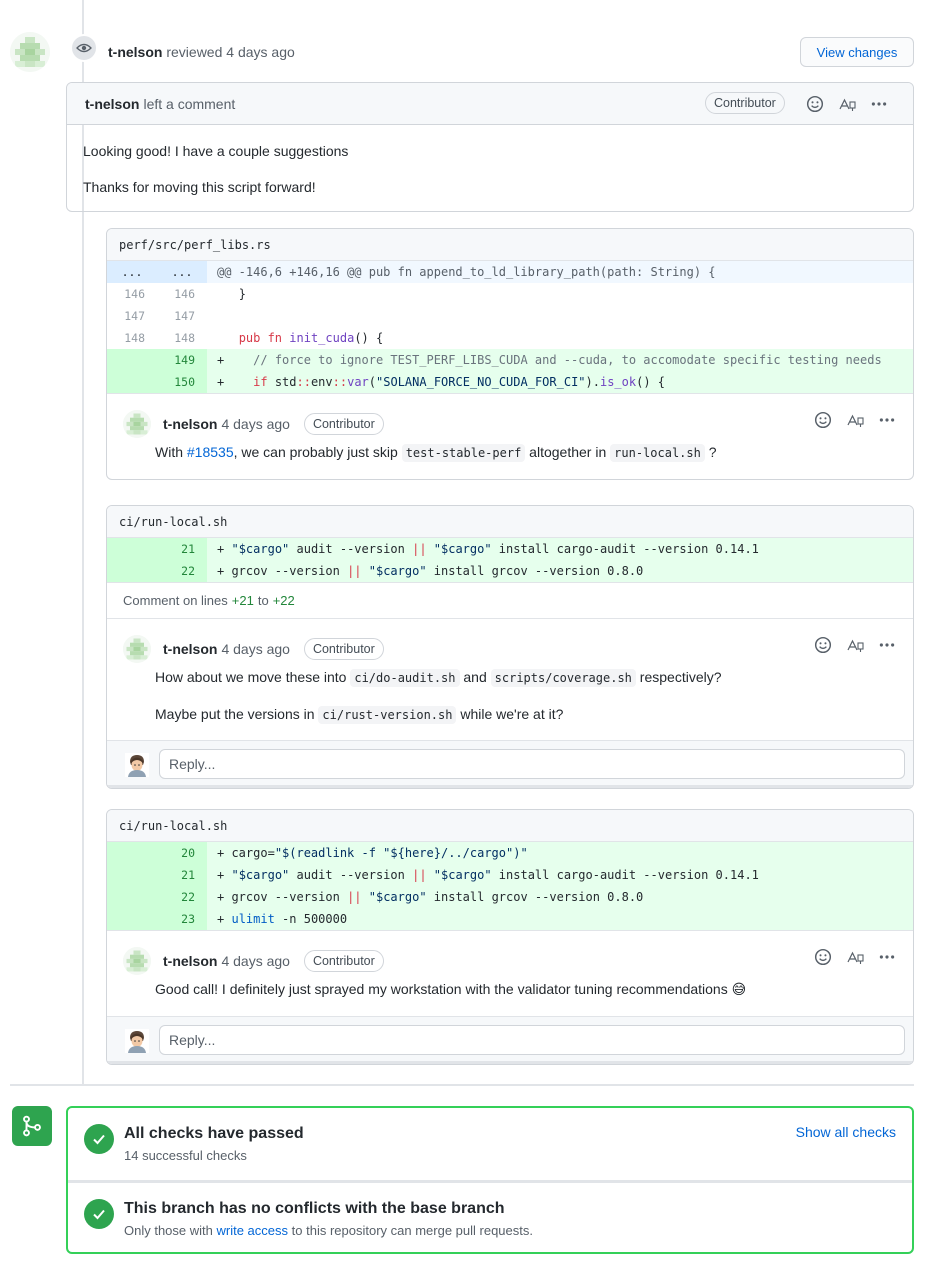 The width and height of the screenshot is (926, 1264). What do you see at coordinates (210, 452) in the screenshot?
I see `issue-link: #18535` at bounding box center [210, 452].